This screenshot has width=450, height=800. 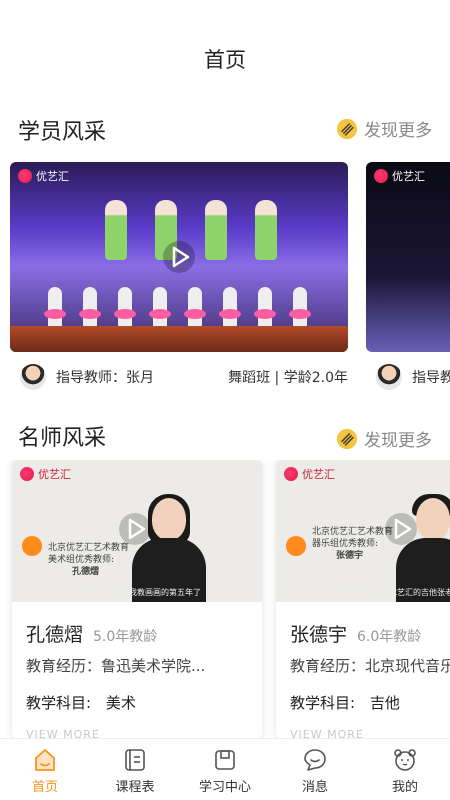 What do you see at coordinates (384, 703) in the screenshot?
I see `subject-value: 吉他` at bounding box center [384, 703].